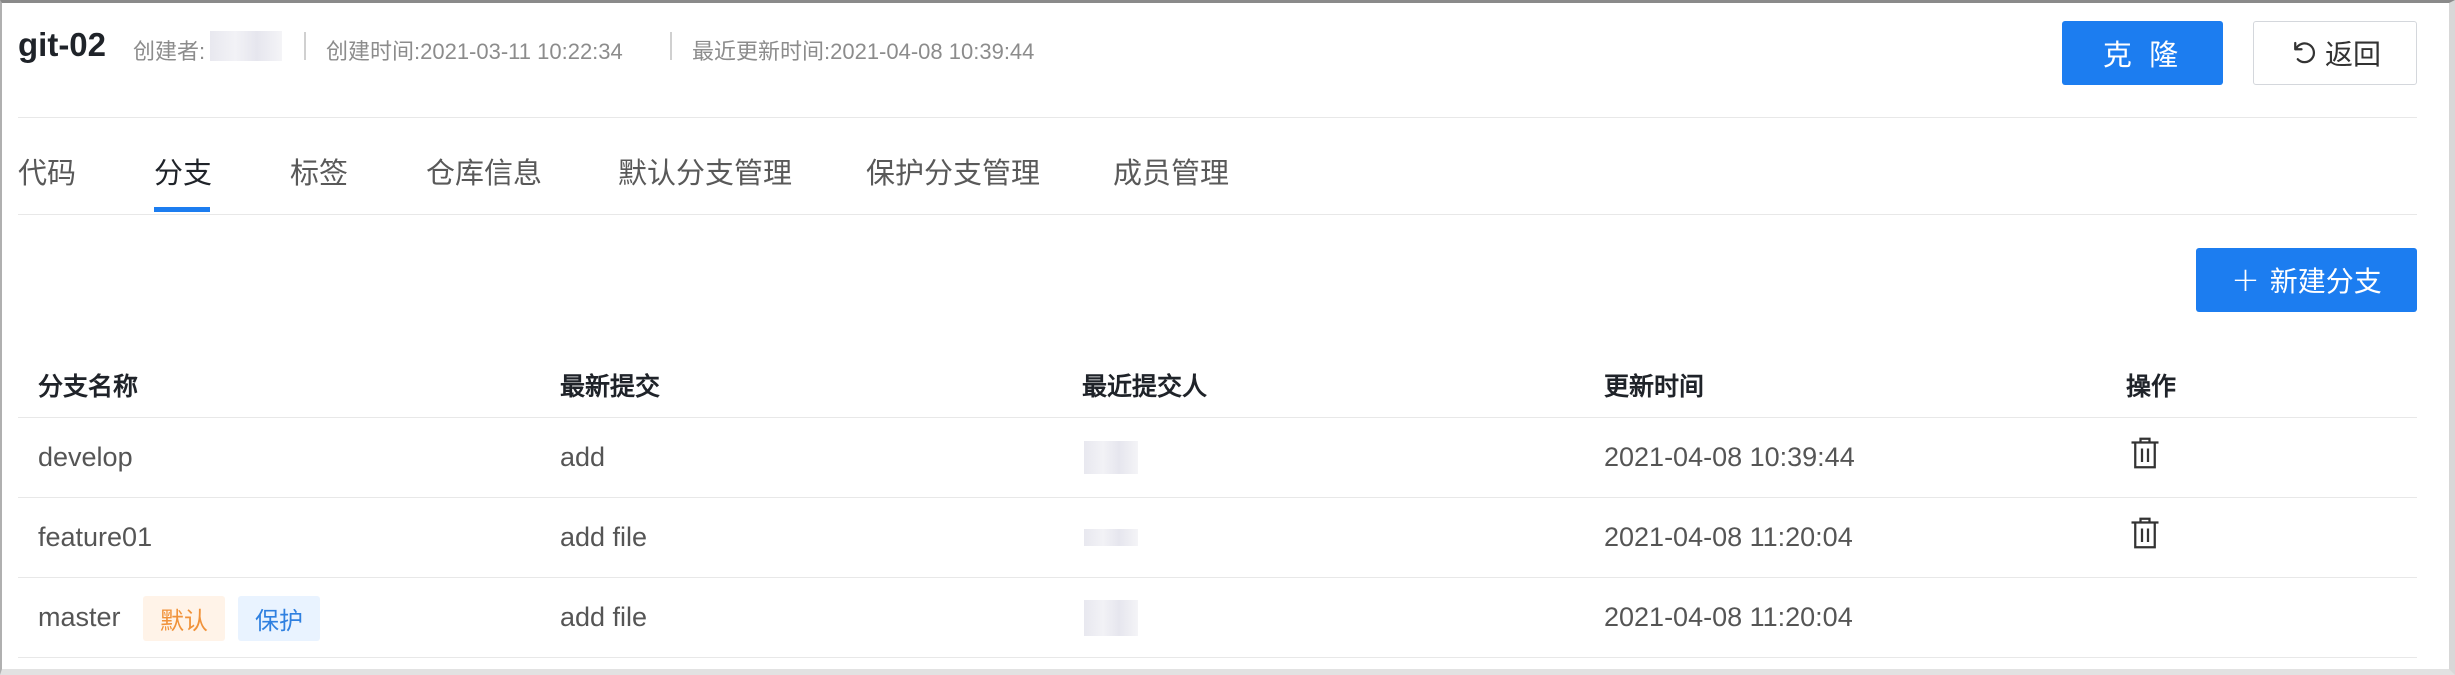 The width and height of the screenshot is (2455, 675). What do you see at coordinates (184, 618) in the screenshot?
I see `default-tag: 默认` at bounding box center [184, 618].